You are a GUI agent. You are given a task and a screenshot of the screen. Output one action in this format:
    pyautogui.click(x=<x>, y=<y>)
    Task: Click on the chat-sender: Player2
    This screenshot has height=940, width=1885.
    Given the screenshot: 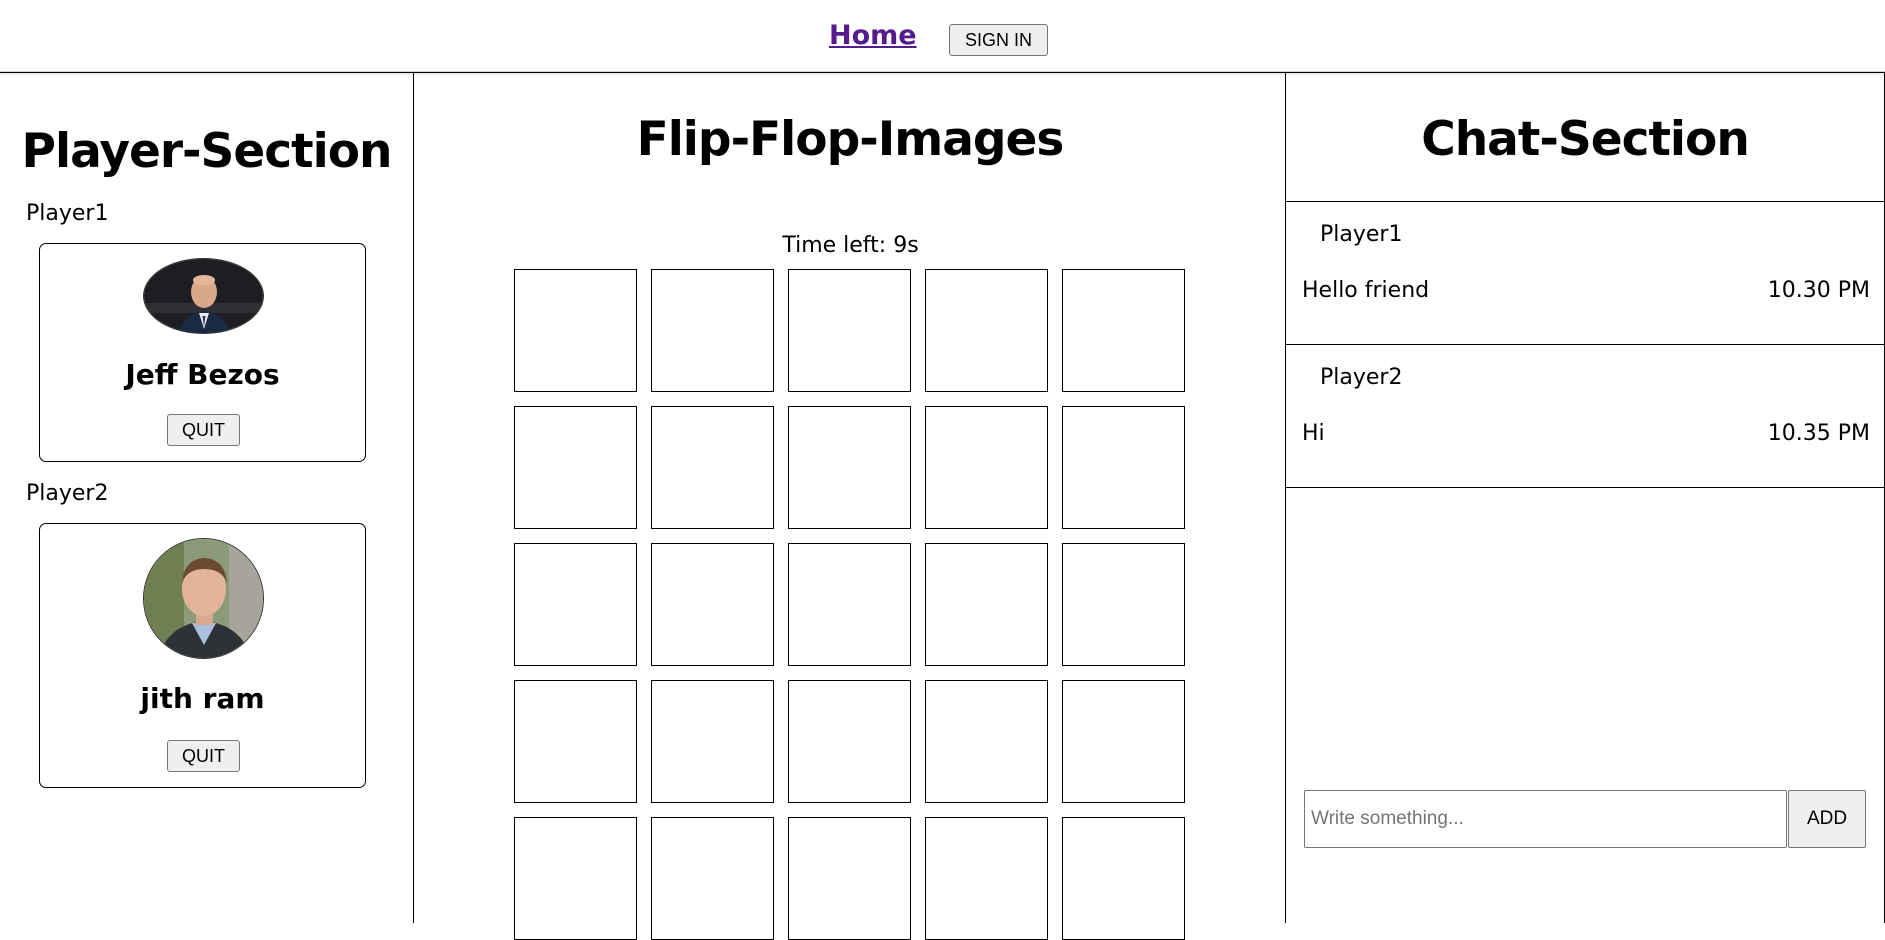 What is the action you would take?
    pyautogui.click(x=1361, y=377)
    